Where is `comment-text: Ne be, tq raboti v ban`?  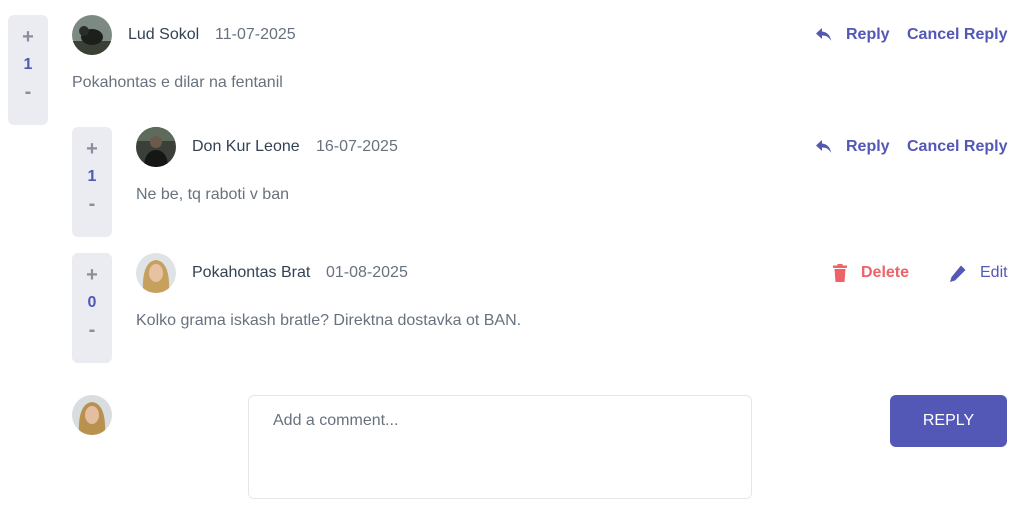
comment-text: Ne be, tq raboti v ban is located at coordinates (212, 194).